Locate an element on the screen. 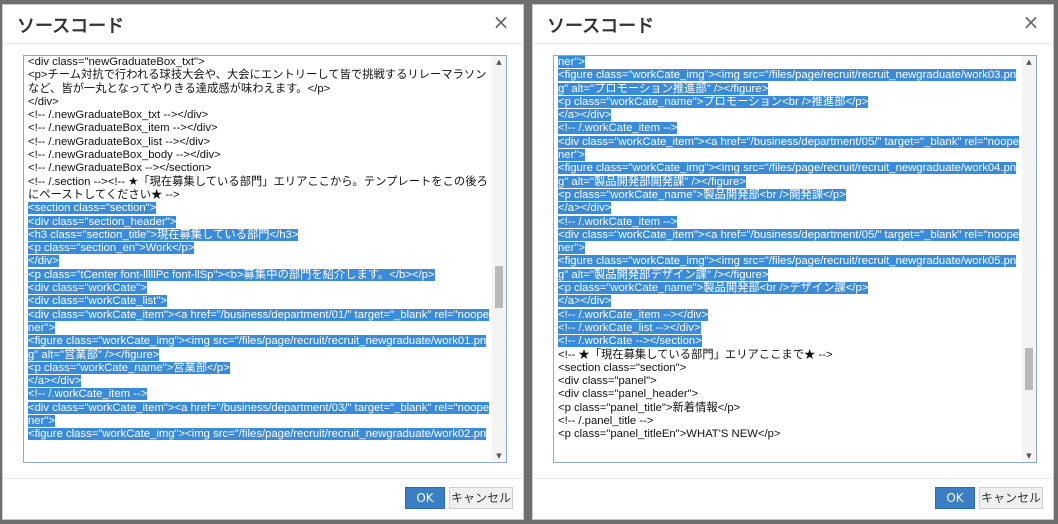  code-line-text: g" alt="製品開発部開発課" /></figure> is located at coordinates (652, 181).